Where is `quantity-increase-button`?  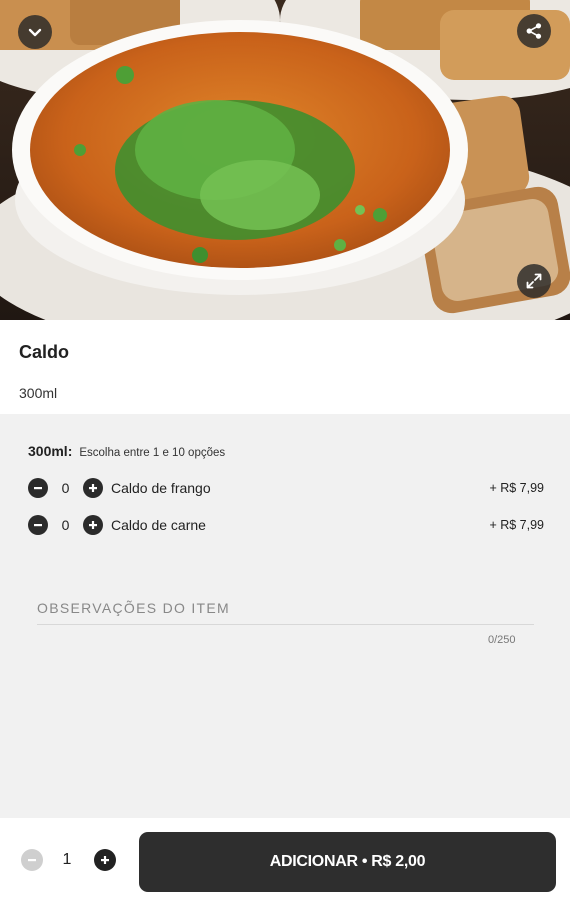 quantity-increase-button is located at coordinates (105, 860).